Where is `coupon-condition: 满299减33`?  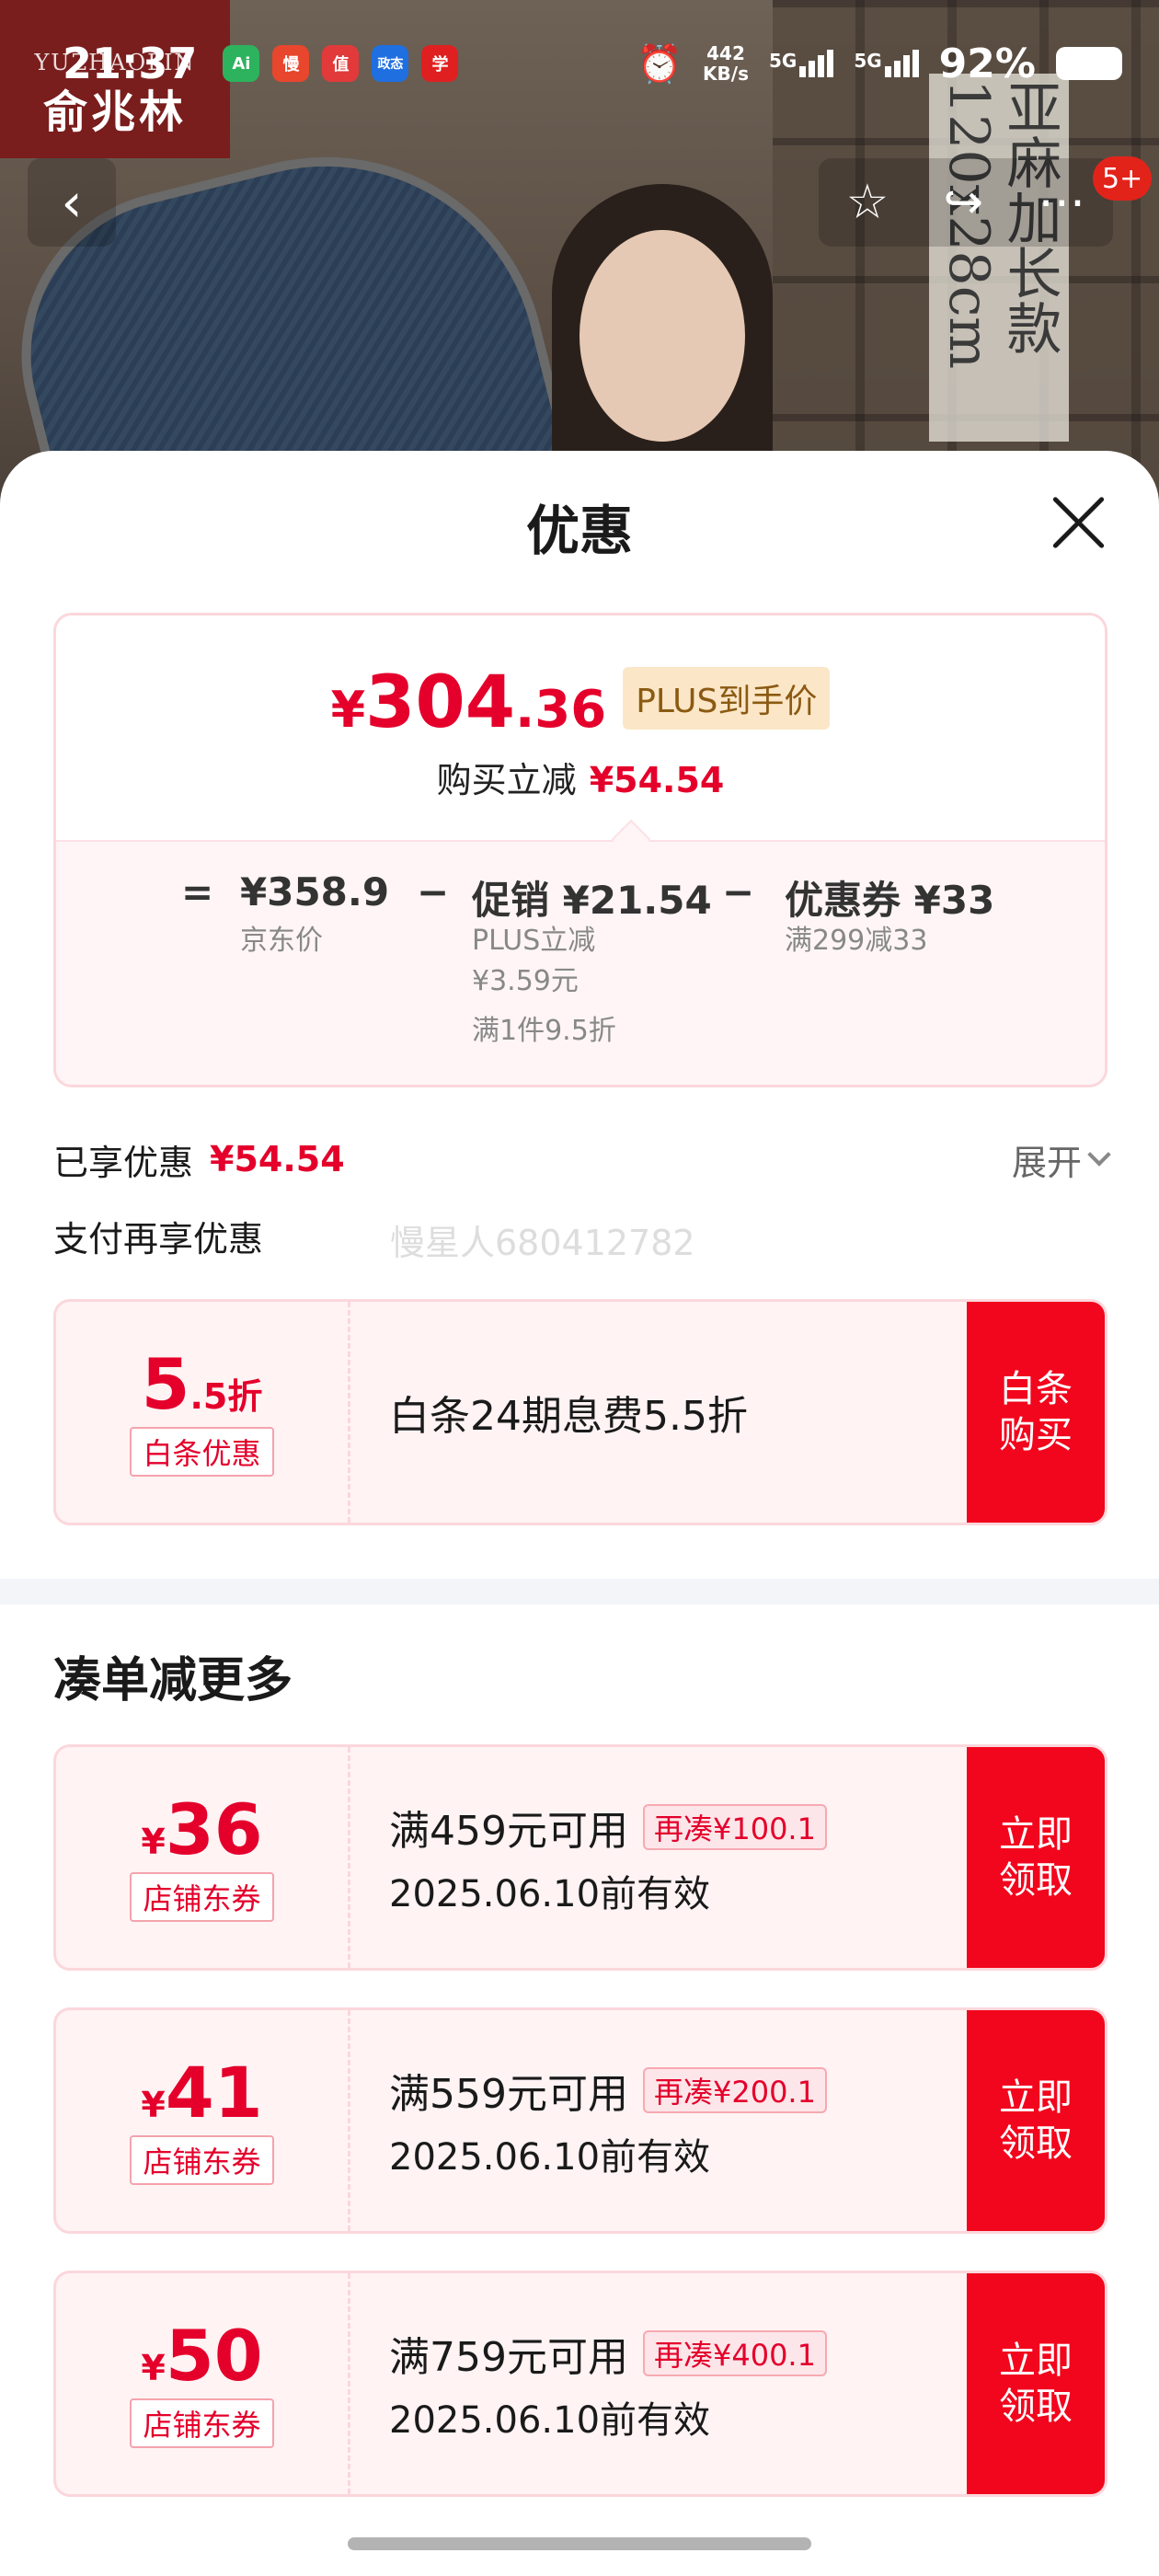 coupon-condition: 满299减33 is located at coordinates (856, 941).